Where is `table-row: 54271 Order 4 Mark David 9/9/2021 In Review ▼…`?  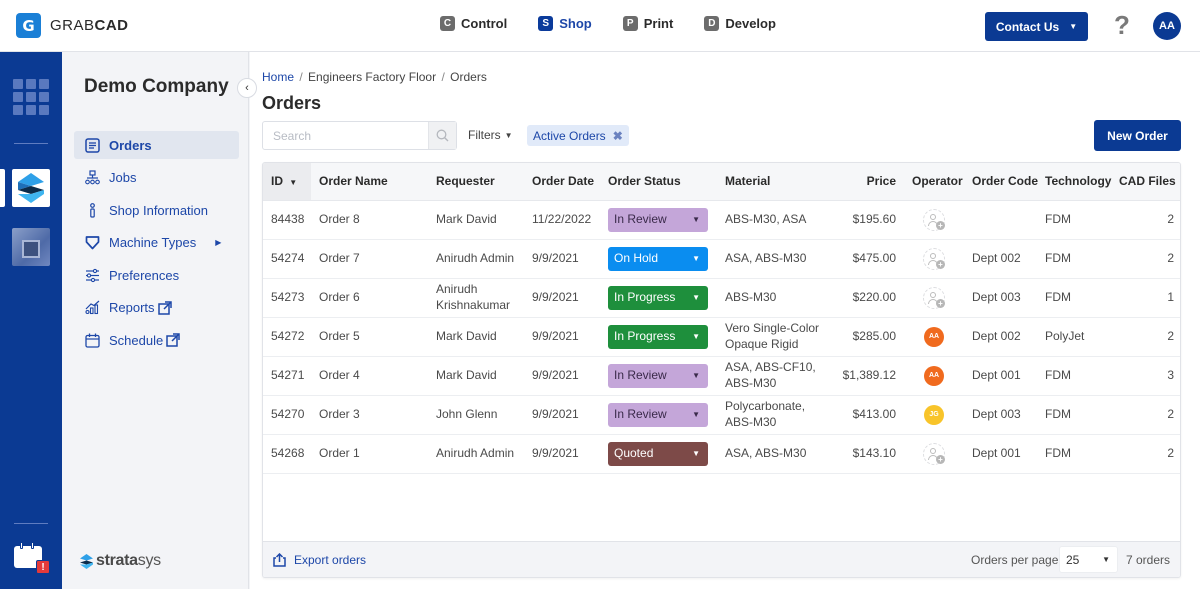
table-row: 54271 Order 4 Mark David 9/9/2021 In Review ▼… is located at coordinates (721, 376).